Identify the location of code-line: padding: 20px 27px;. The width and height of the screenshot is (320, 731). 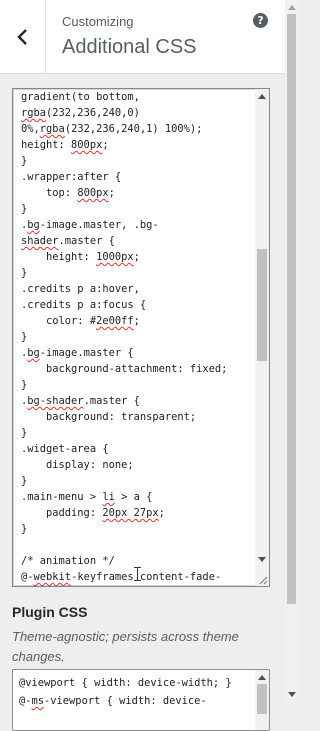
(93, 513).